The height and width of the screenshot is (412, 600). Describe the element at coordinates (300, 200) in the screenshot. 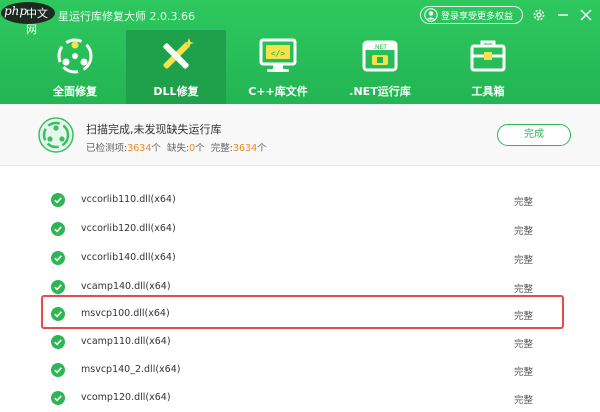

I see `list-item: vccorlib110.dll(x64) 完整` at that location.